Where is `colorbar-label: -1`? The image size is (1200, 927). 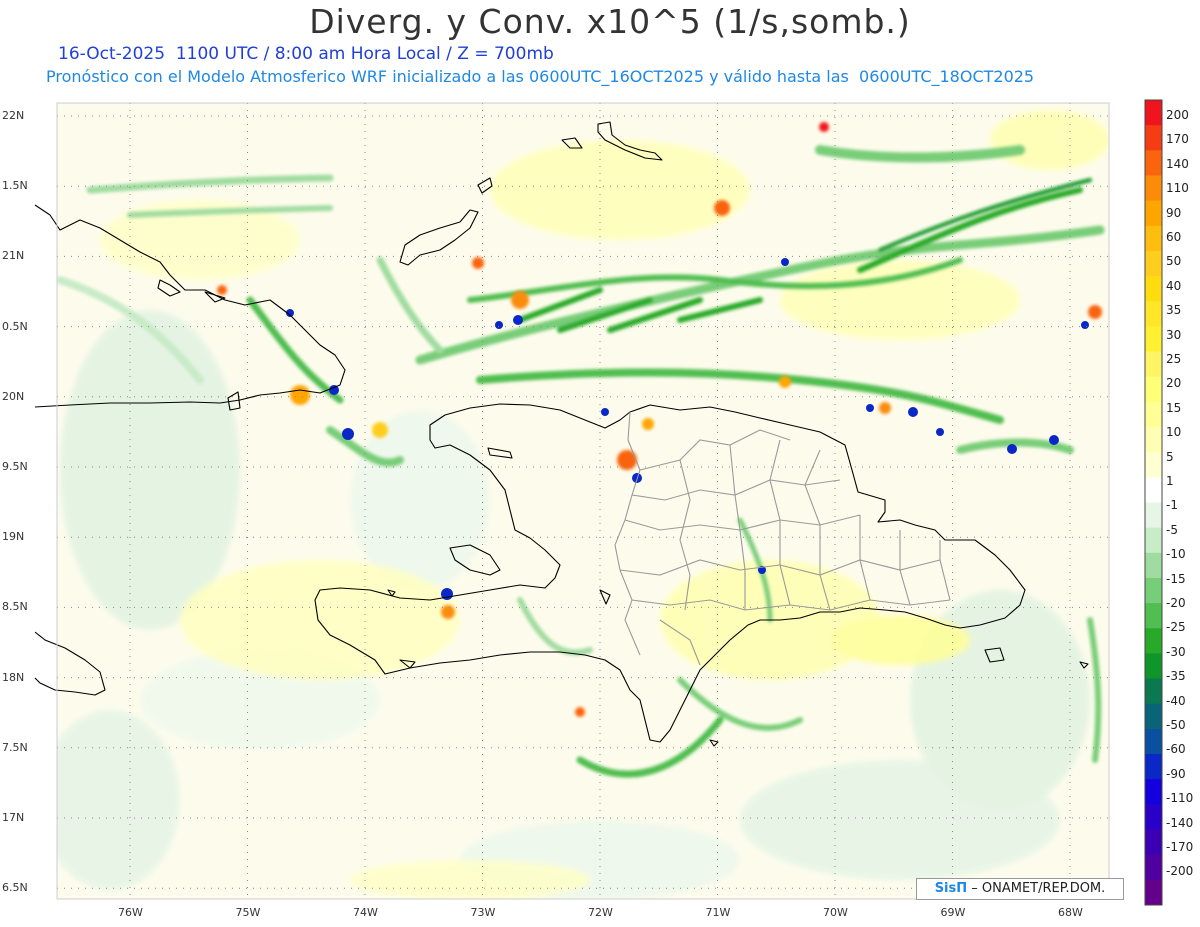
colorbar-label: -1 is located at coordinates (1172, 505).